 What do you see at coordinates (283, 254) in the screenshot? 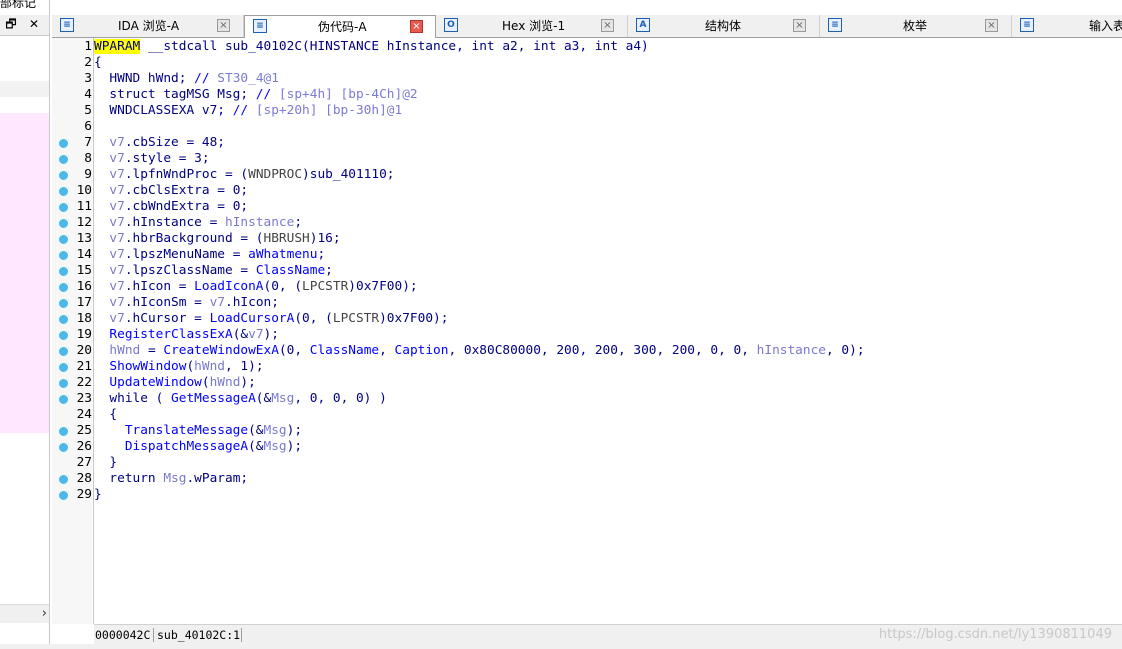
I see `code-token: aWhatmenu` at bounding box center [283, 254].